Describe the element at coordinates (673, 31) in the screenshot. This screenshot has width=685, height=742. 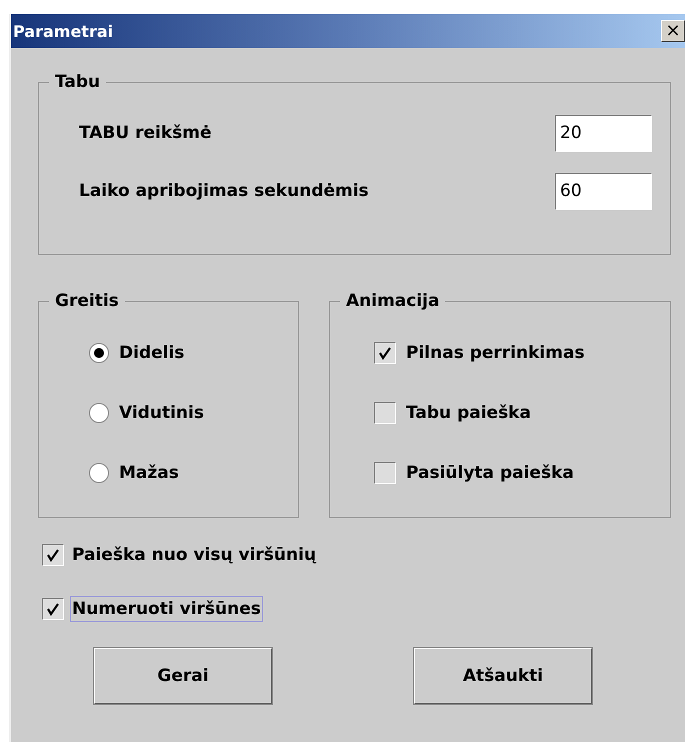
I see `close-button: ×` at that location.